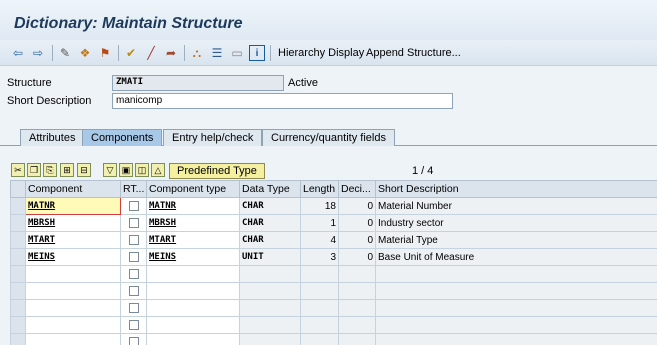 The height and width of the screenshot is (345, 657). I want to click on component-type-cell: MEINS, so click(193, 257).